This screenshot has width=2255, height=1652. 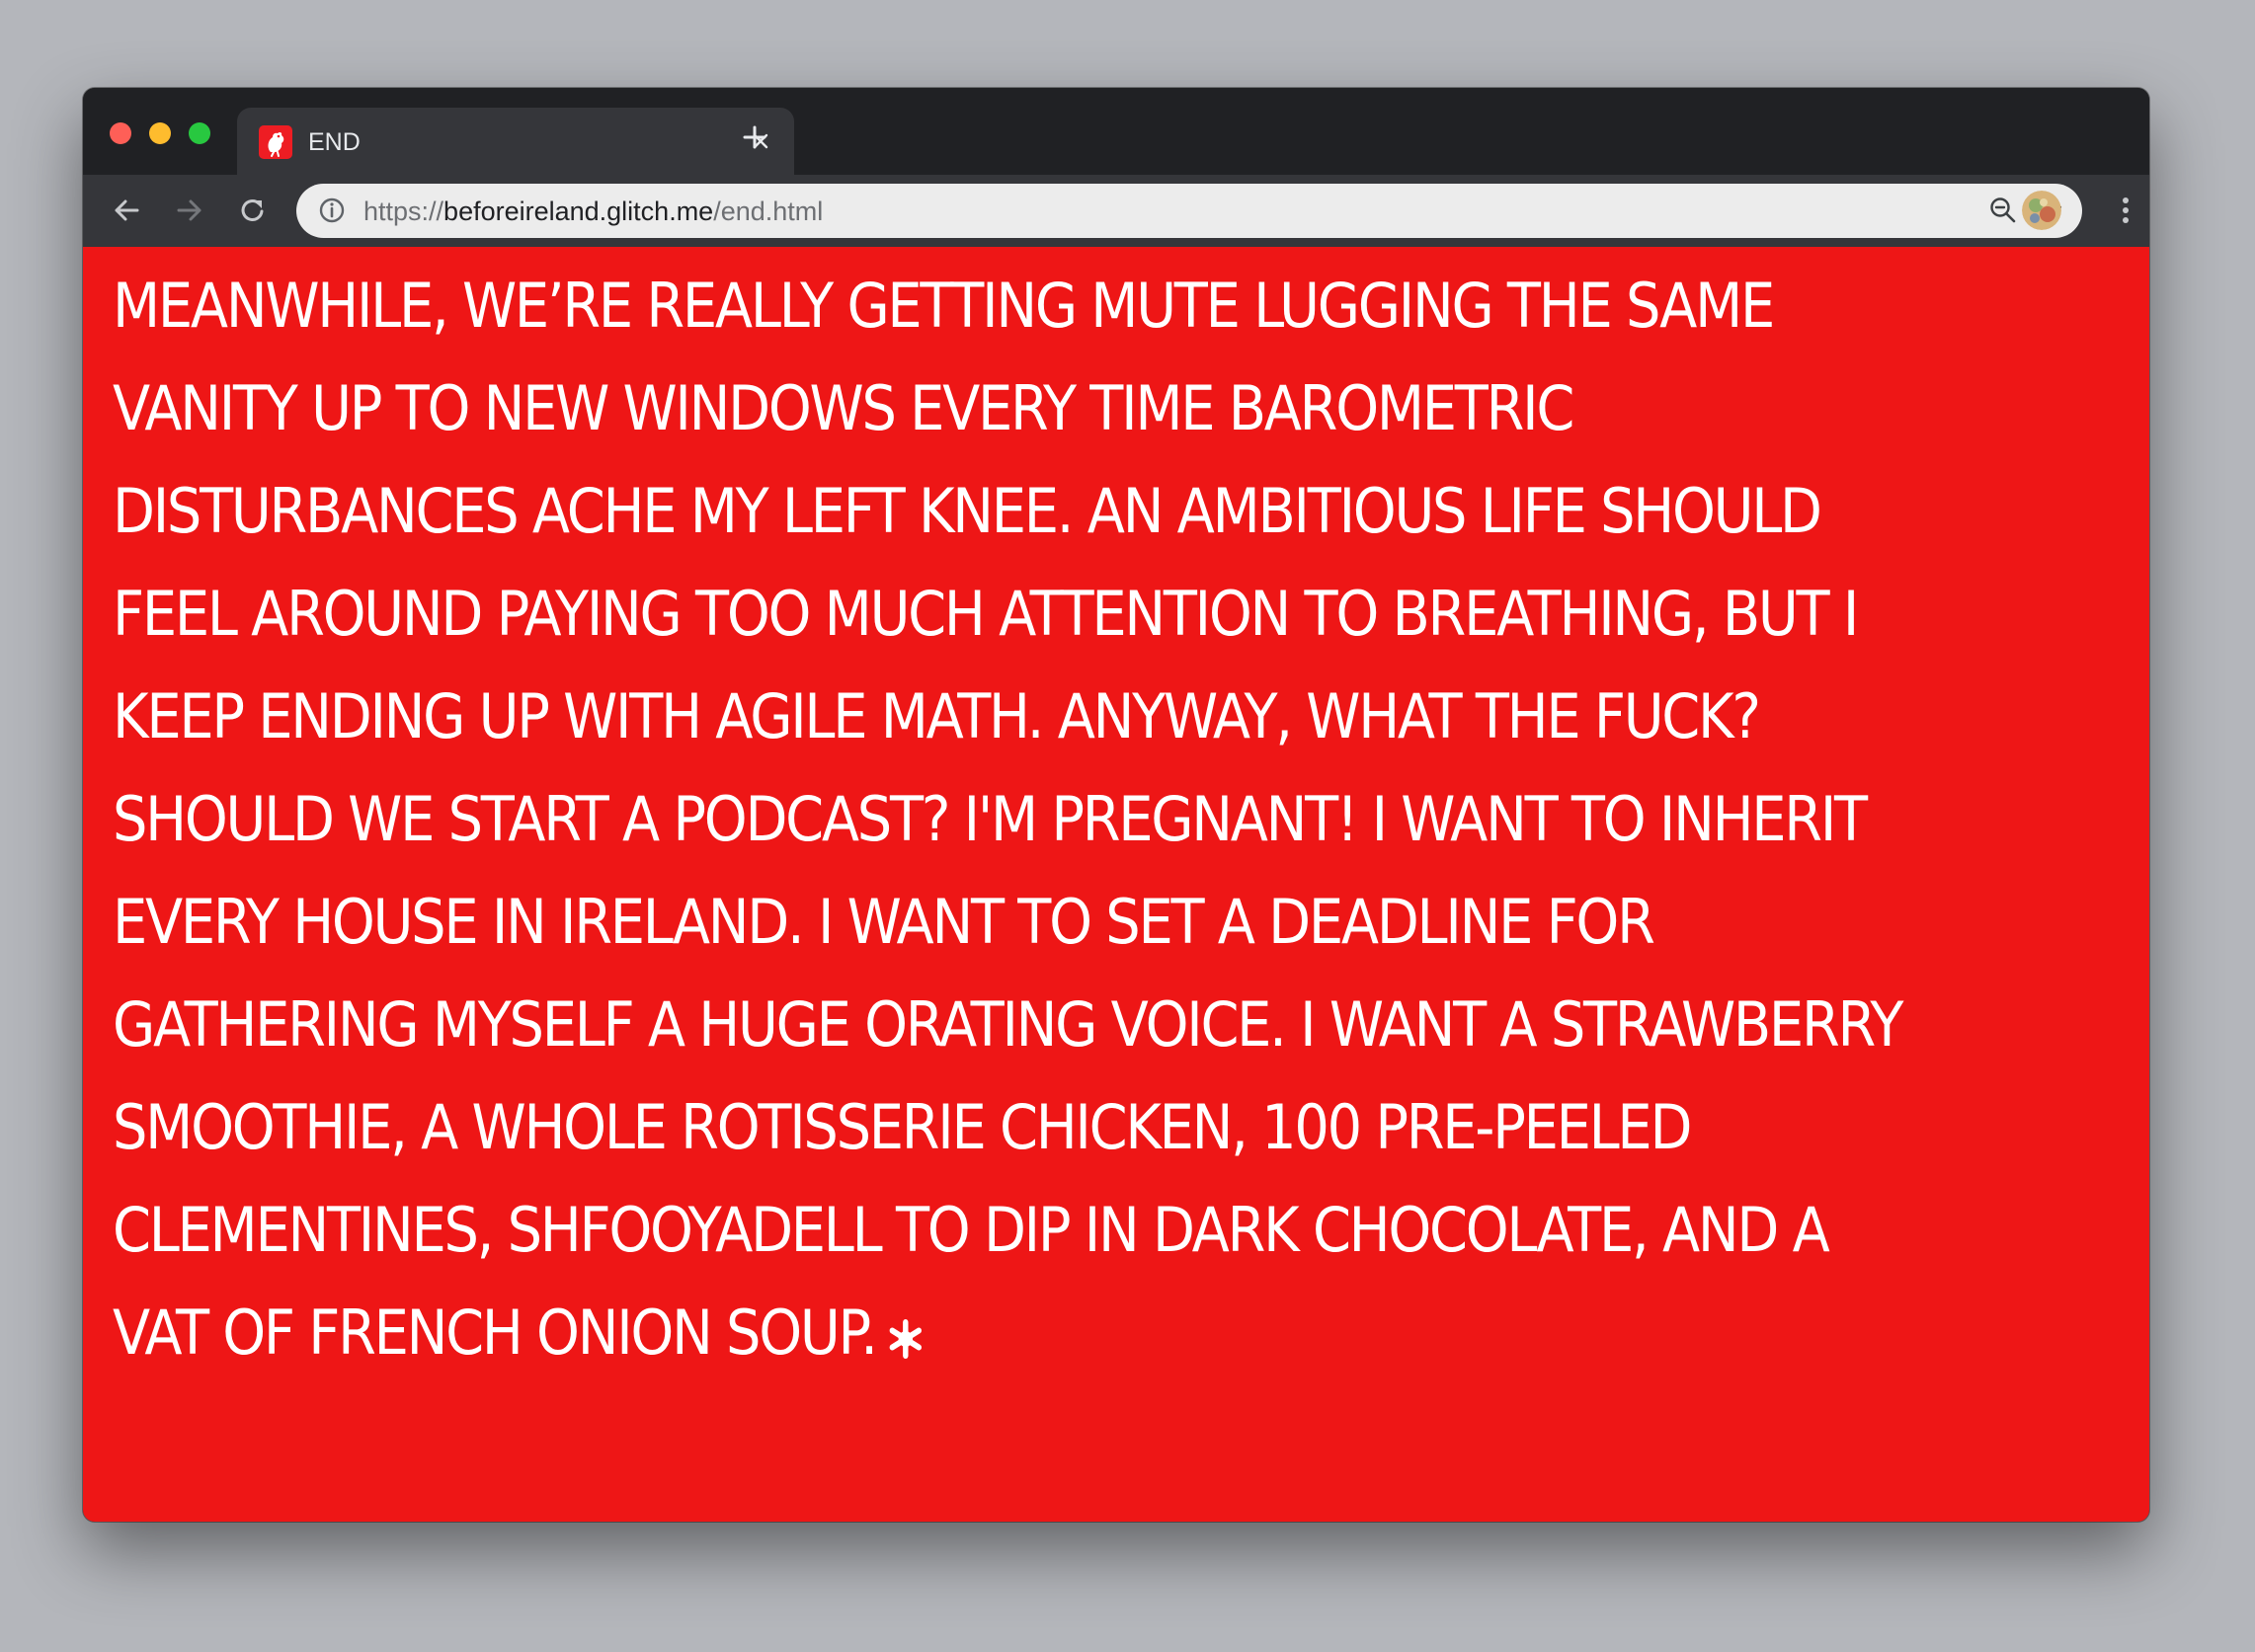 What do you see at coordinates (275, 142) in the screenshot?
I see `rooster-favicon-icon` at bounding box center [275, 142].